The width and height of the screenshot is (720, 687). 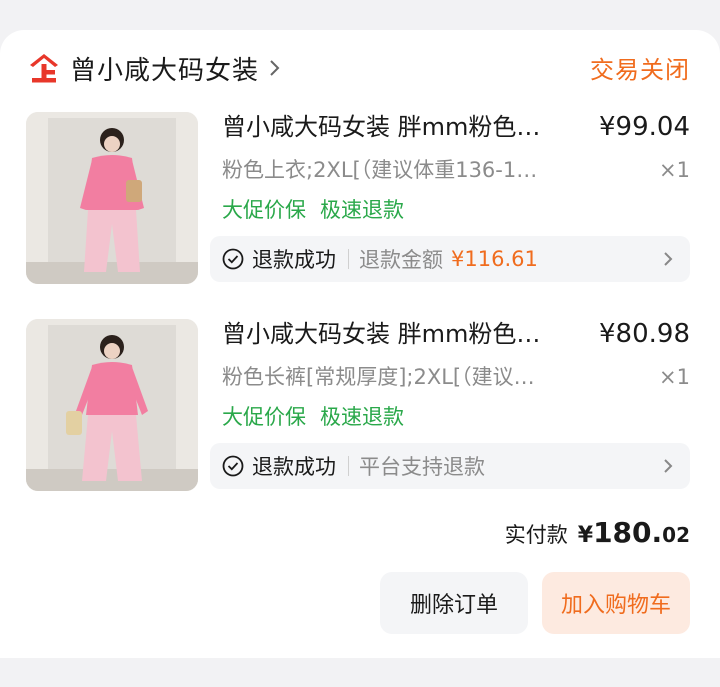 What do you see at coordinates (644, 334) in the screenshot?
I see `product-price: ¥80.98` at bounding box center [644, 334].